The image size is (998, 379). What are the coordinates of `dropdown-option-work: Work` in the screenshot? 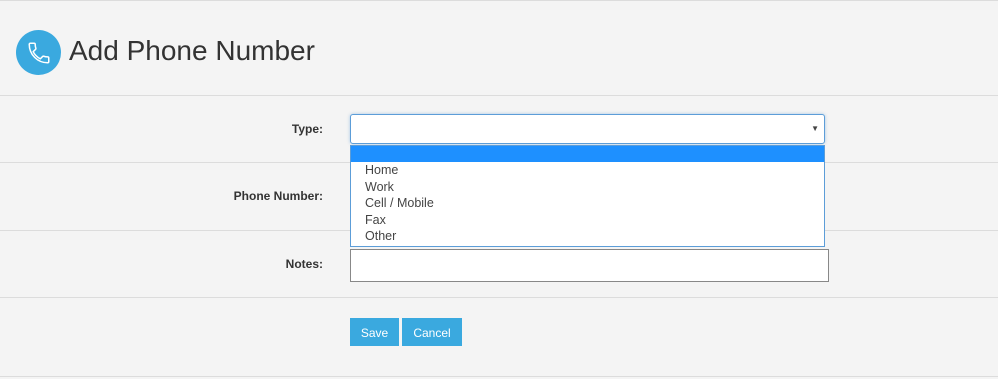 It's located at (587, 187).